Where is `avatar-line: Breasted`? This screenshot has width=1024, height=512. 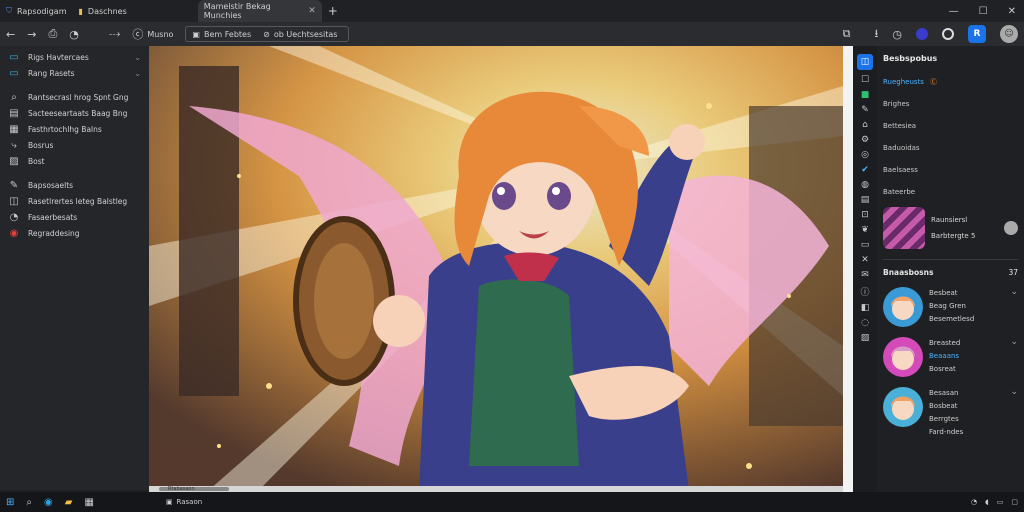 avatar-line: Breasted is located at coordinates (945, 343).